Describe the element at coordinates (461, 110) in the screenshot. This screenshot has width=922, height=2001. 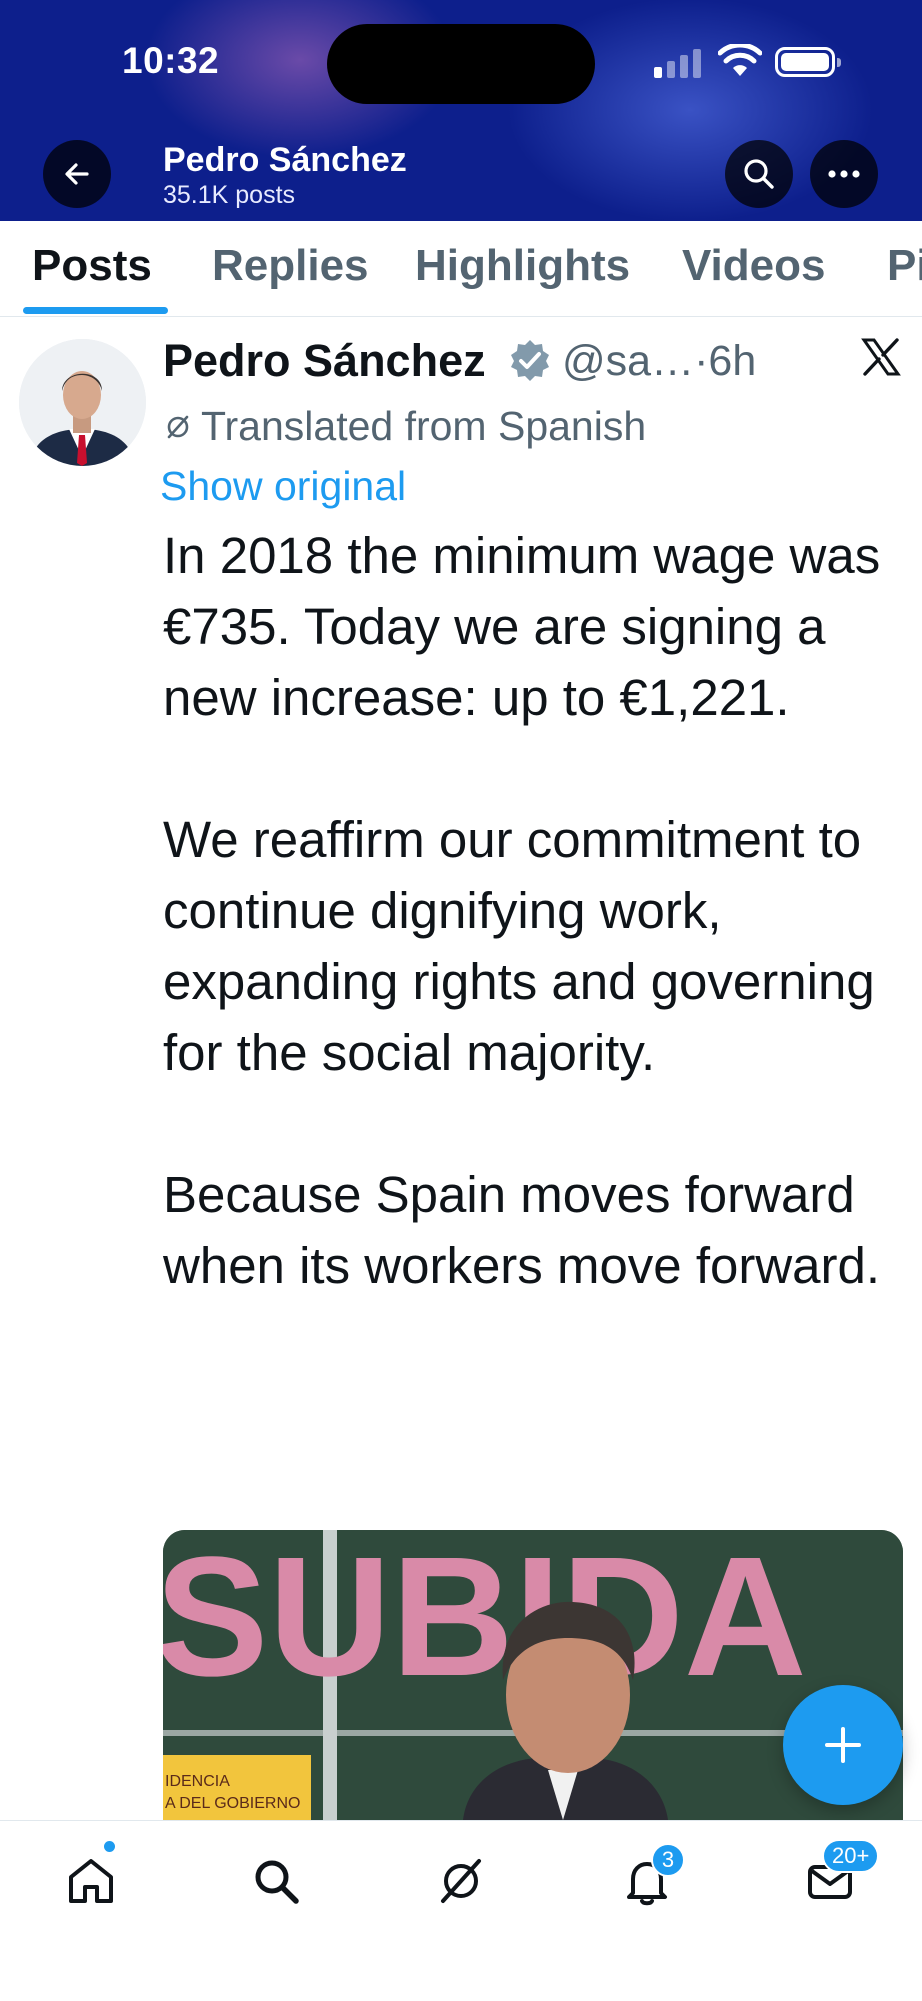
I see `profile-header: 10:32 Pedro Sánchez 35.1K posts` at that location.